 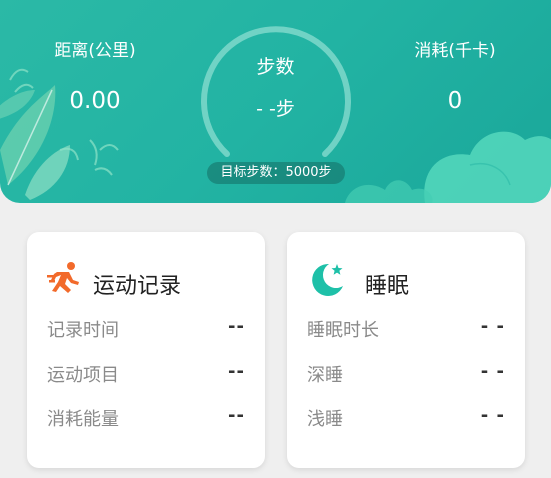 I want to click on sleep-duration-value: - -, so click(x=492, y=326).